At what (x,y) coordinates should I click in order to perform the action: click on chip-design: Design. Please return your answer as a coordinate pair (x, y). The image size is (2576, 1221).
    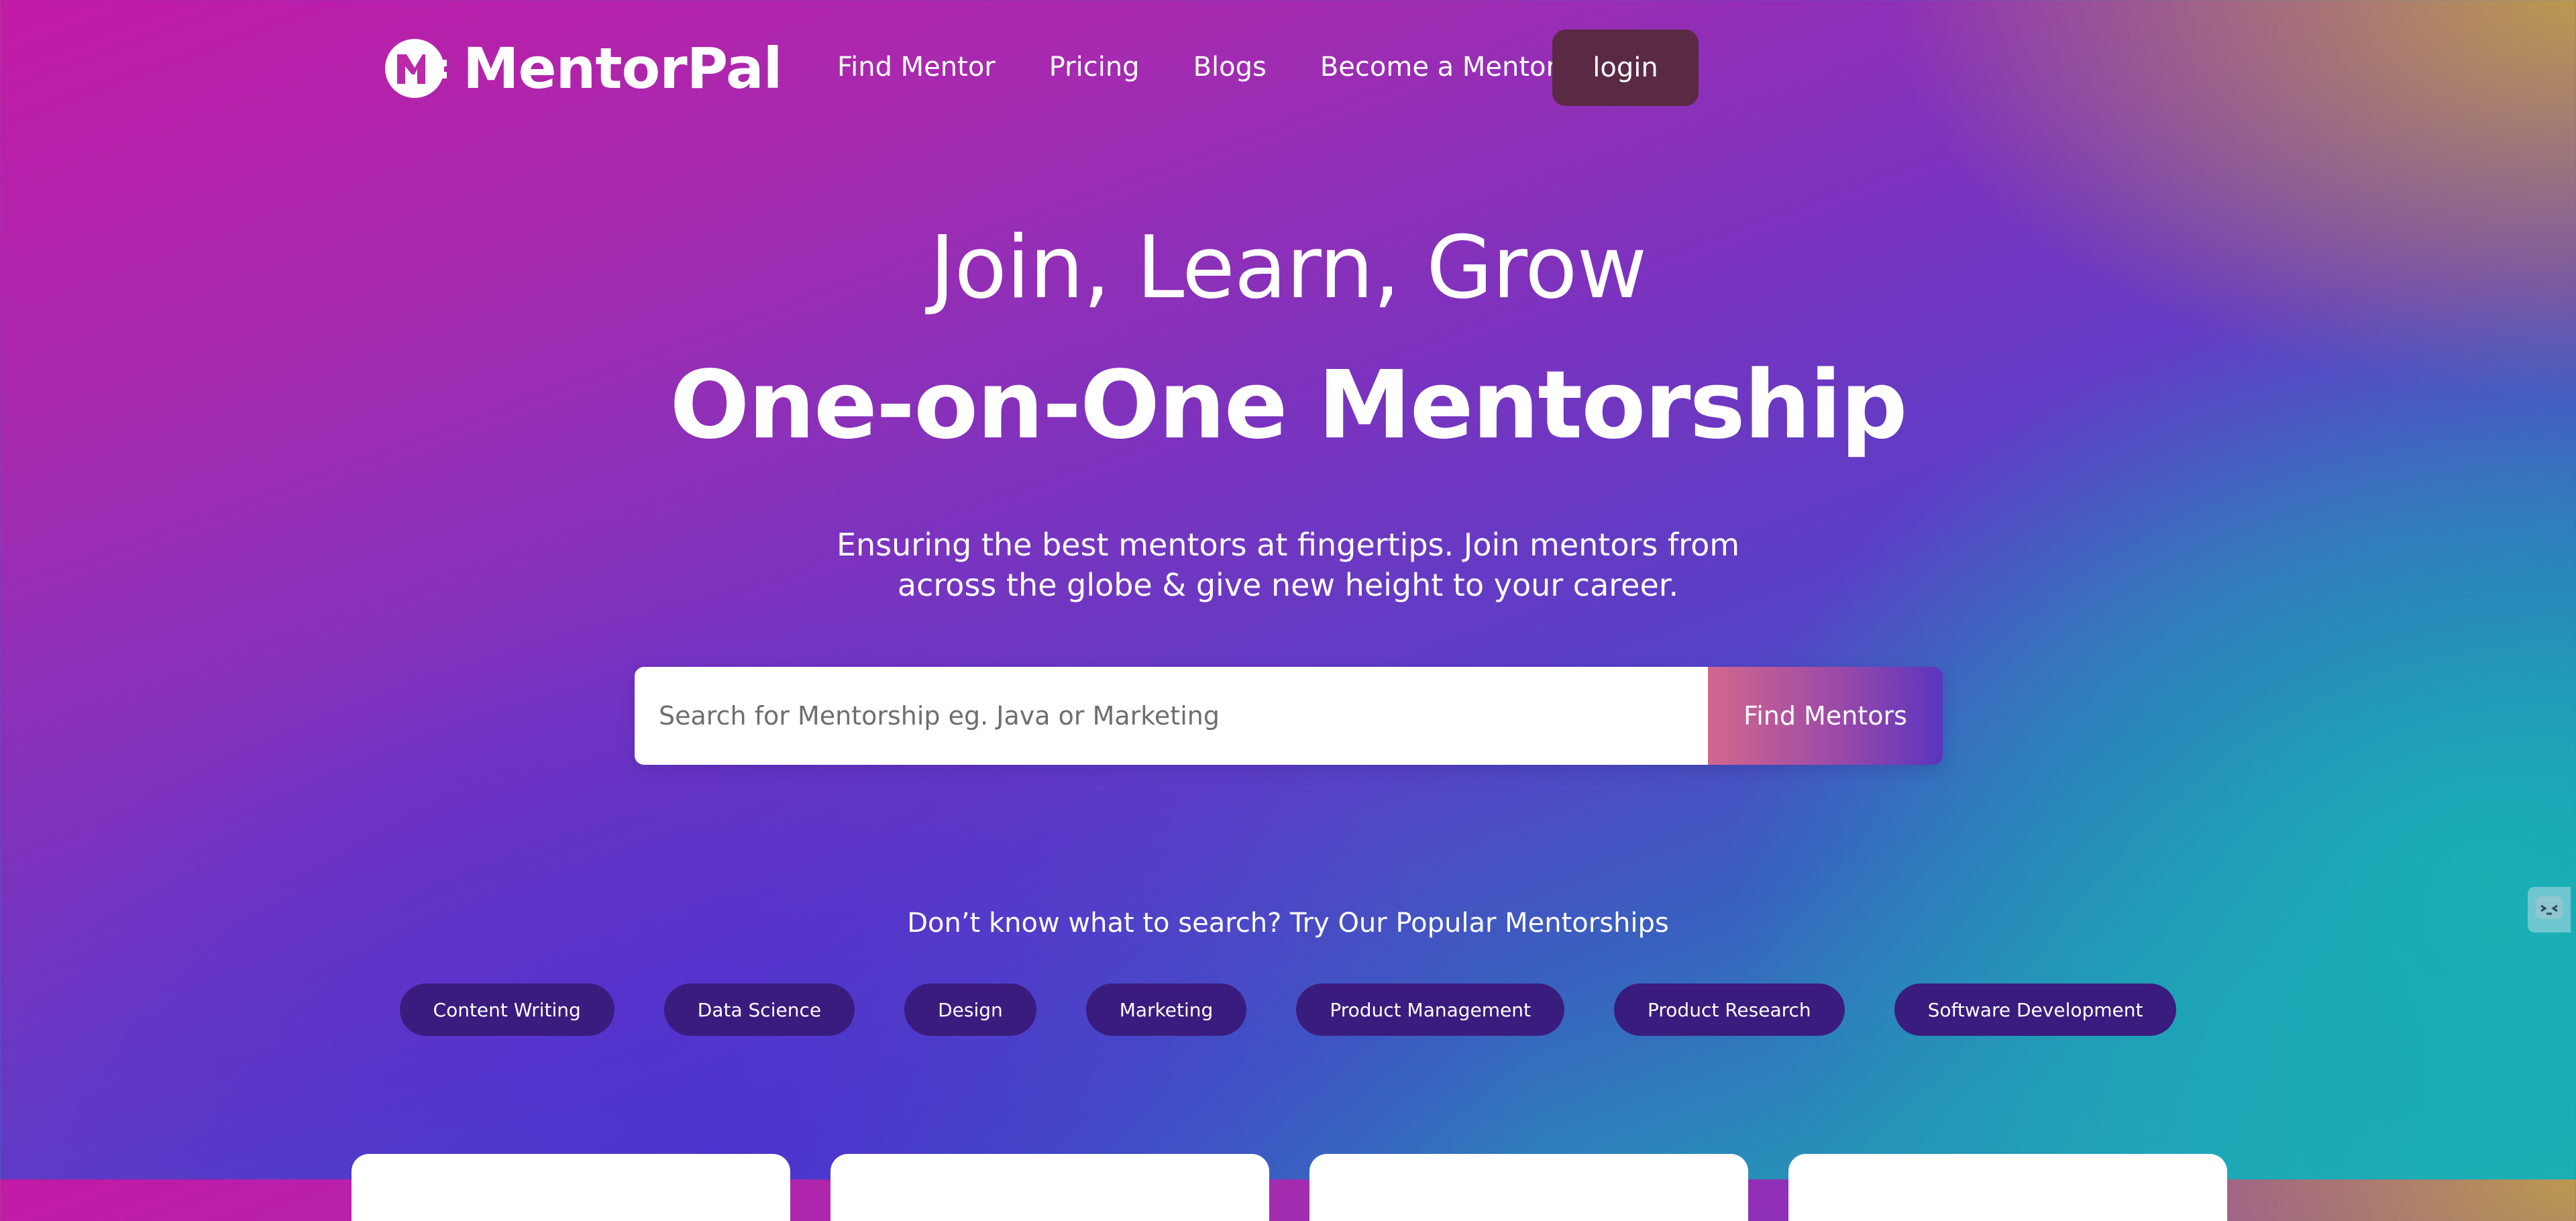
    Looking at the image, I should click on (970, 1010).